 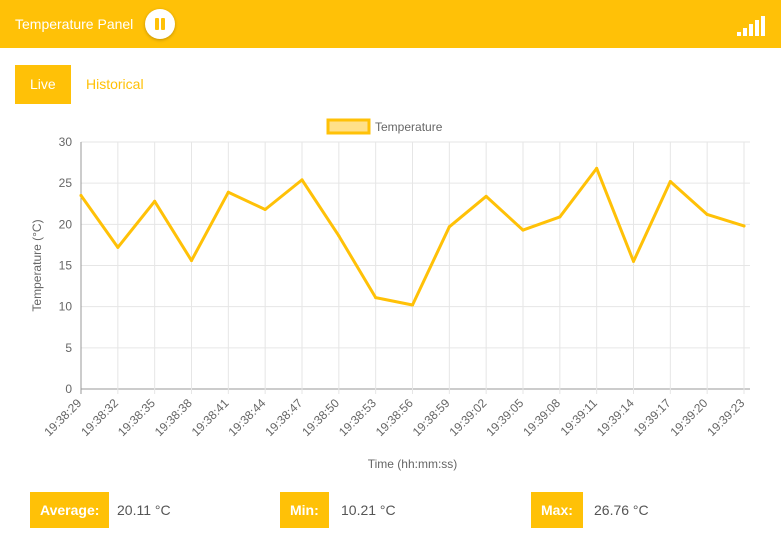 I want to click on x-tick-label: 19:38:44, so click(x=247, y=417).